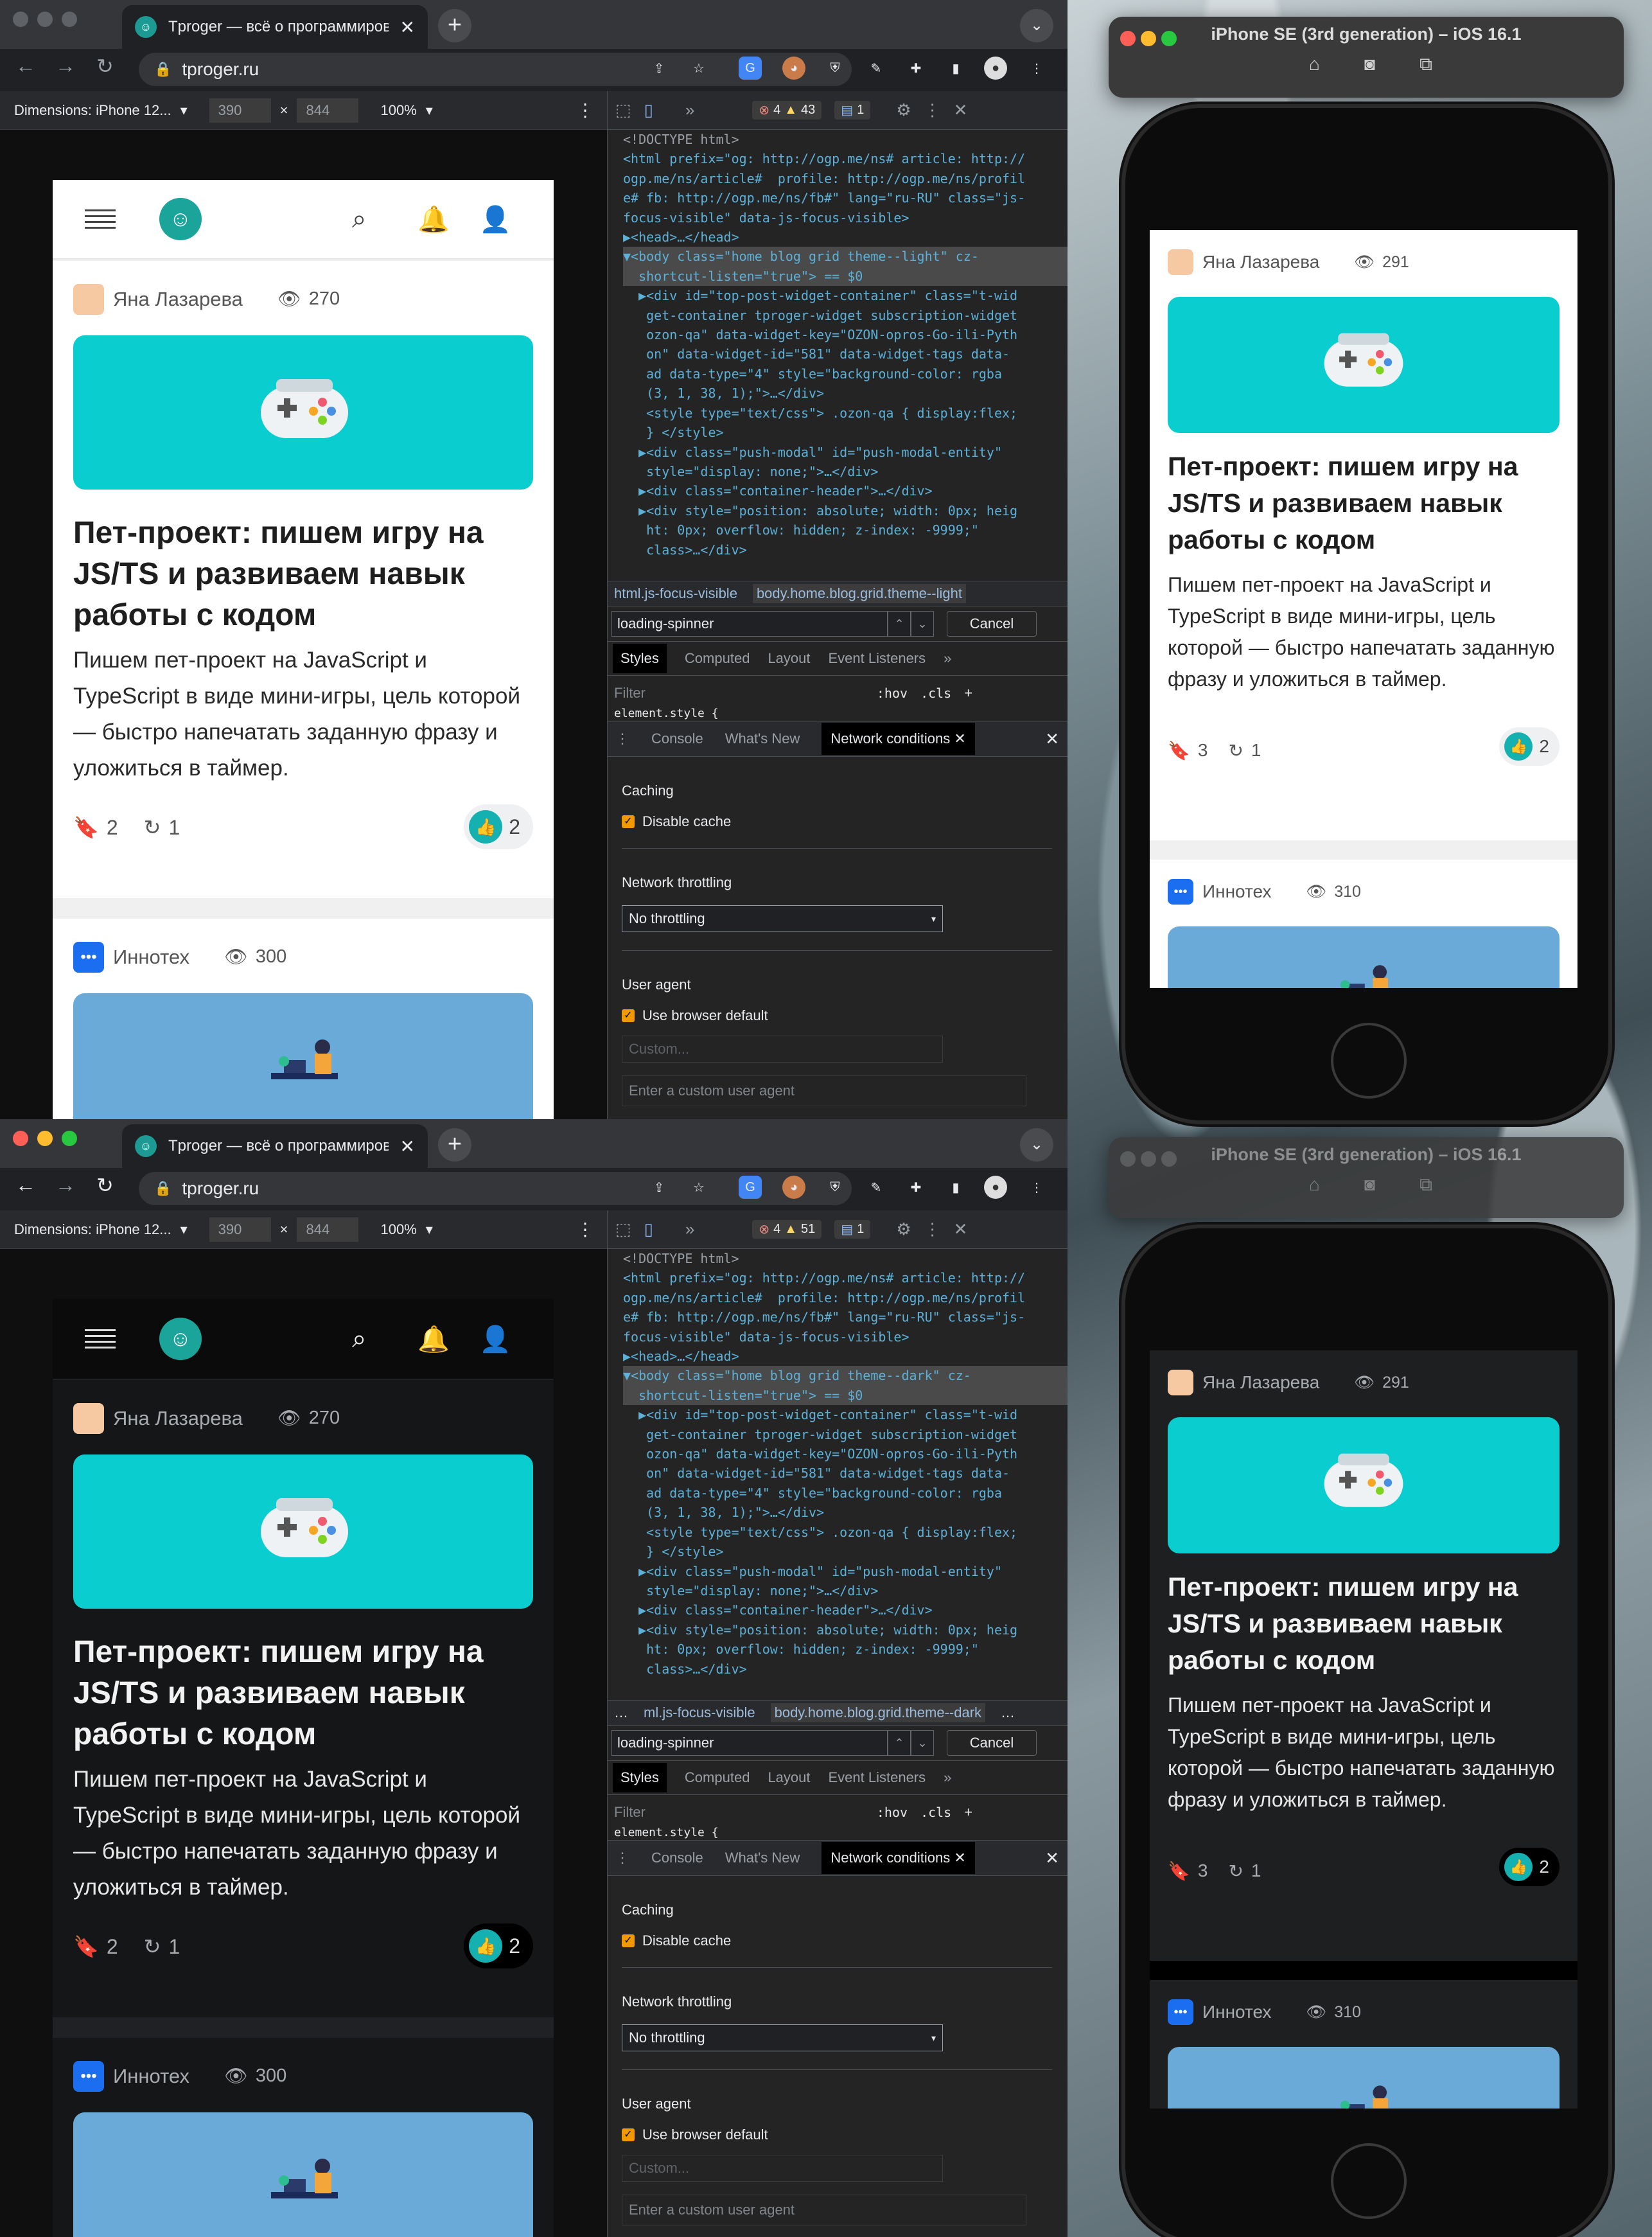  What do you see at coordinates (659, 68) in the screenshot?
I see `share-icon: ⇪` at bounding box center [659, 68].